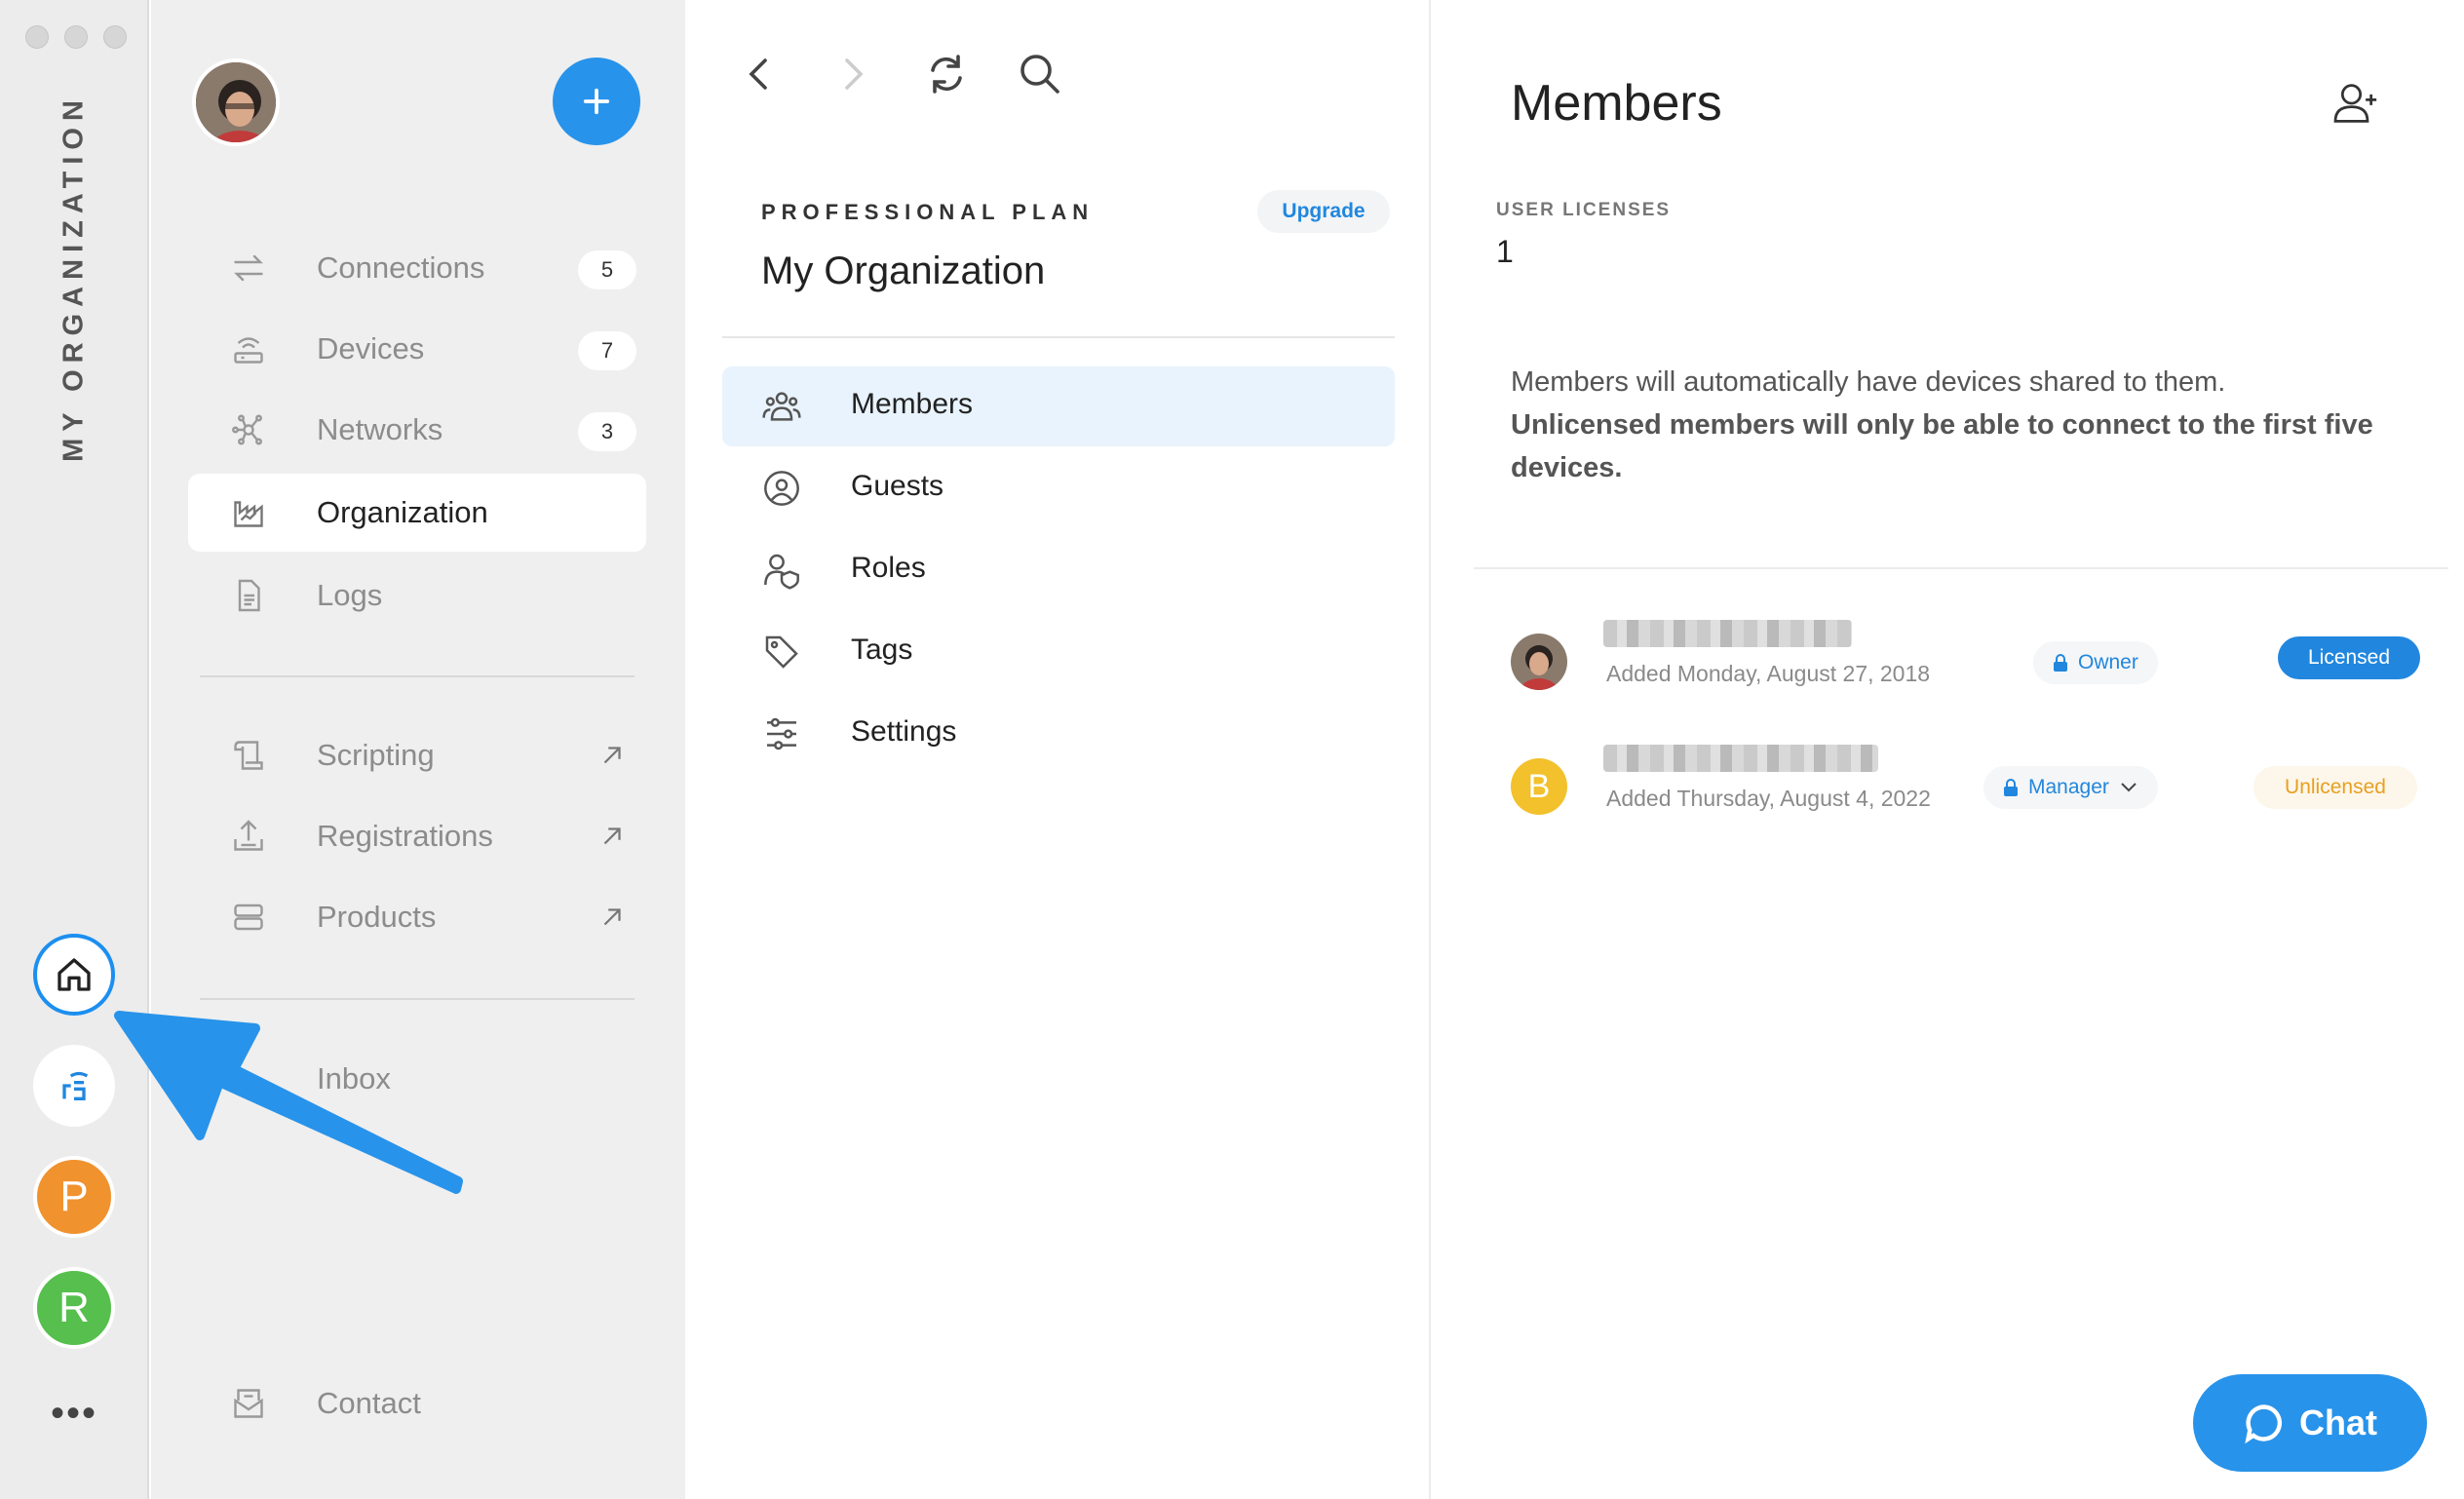 Image resolution: width=2464 pixels, height=1499 pixels. Describe the element at coordinates (2335, 787) in the screenshot. I see `license-status-badge: Unlicensed` at that location.